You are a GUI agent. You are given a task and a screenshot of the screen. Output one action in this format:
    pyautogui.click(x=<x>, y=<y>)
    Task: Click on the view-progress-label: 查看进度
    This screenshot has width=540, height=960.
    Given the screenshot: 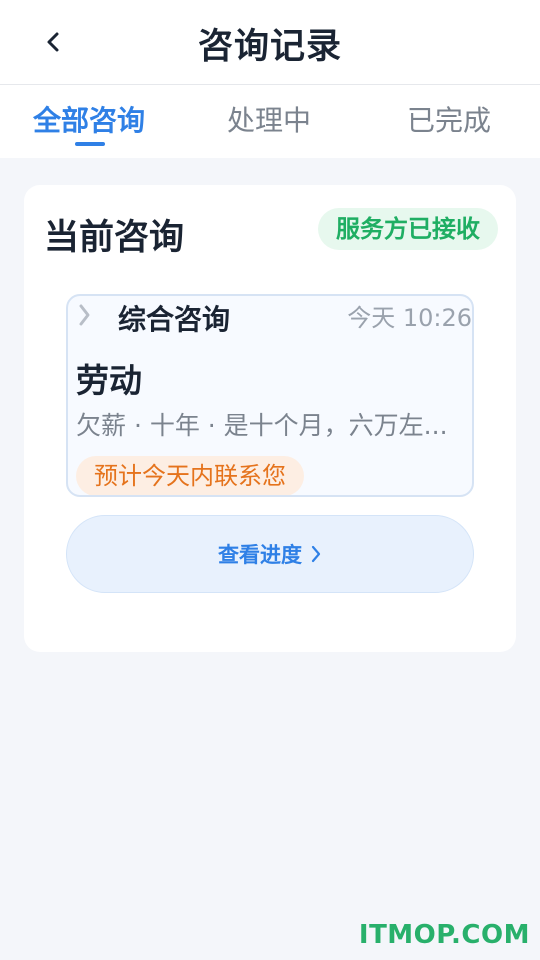 What is the action you would take?
    pyautogui.click(x=260, y=555)
    